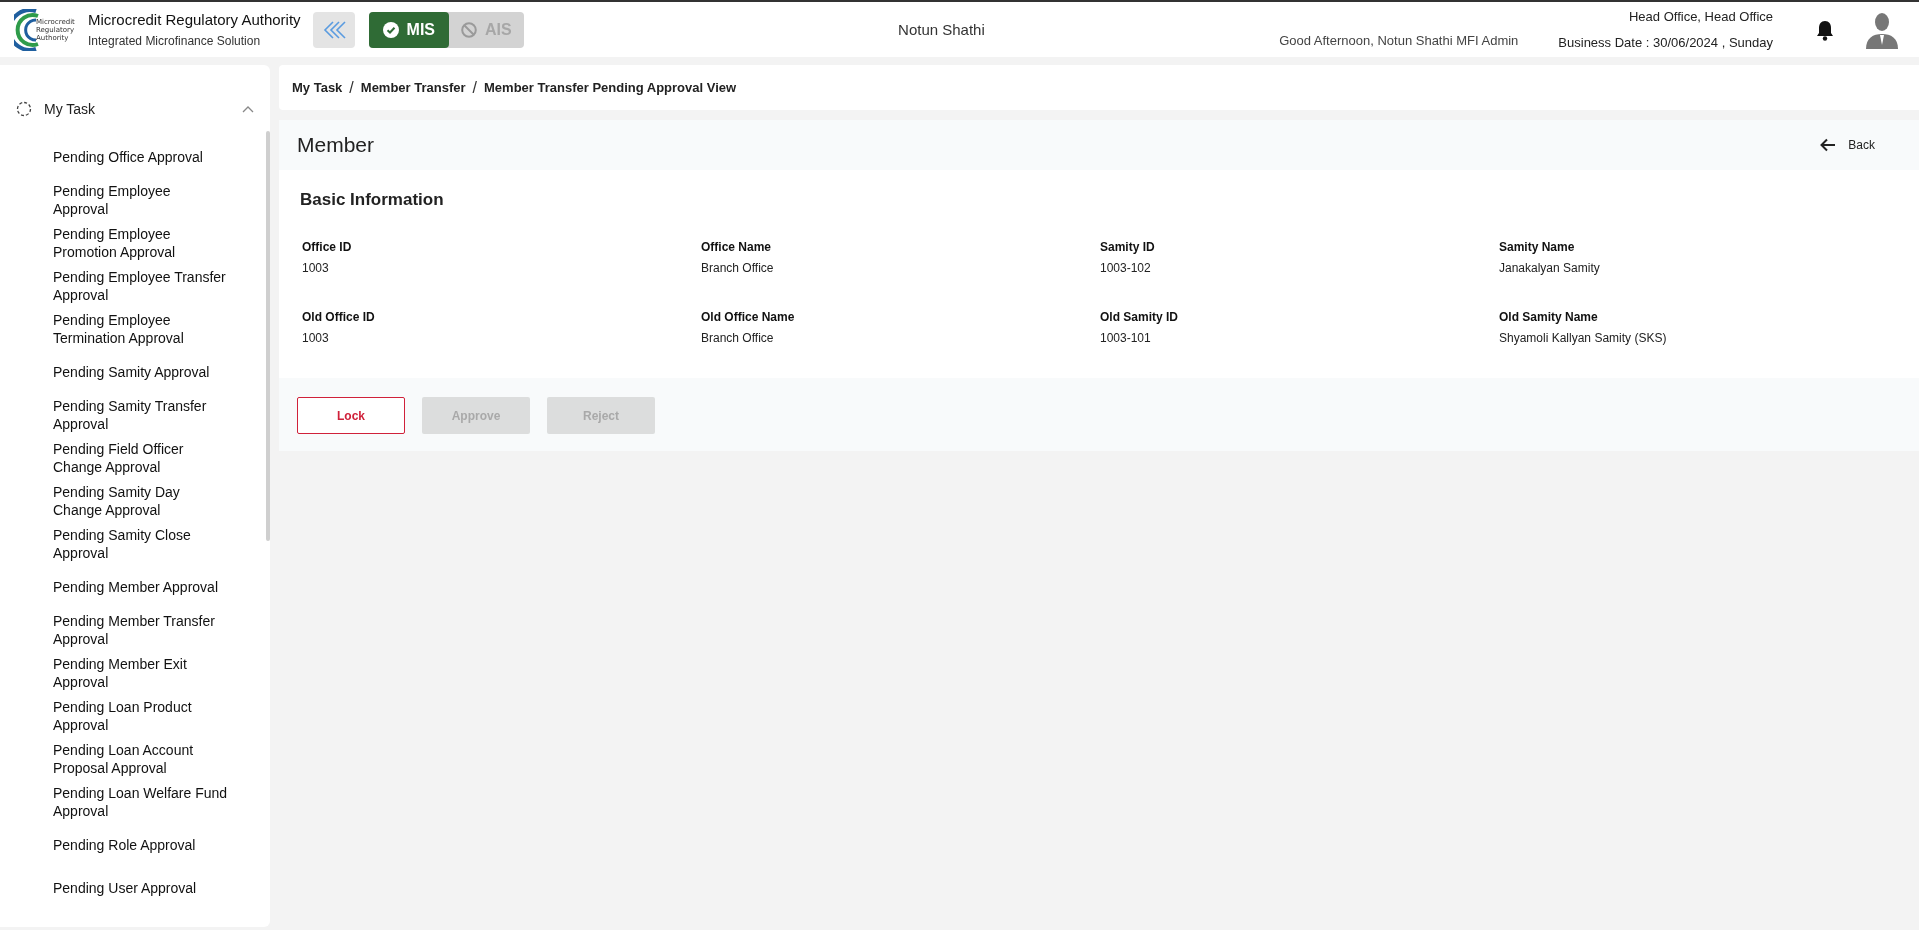 Image resolution: width=1919 pixels, height=930 pixels. What do you see at coordinates (175, 41) in the screenshot?
I see `org-subtitle: Integrated Microfinance Solution` at bounding box center [175, 41].